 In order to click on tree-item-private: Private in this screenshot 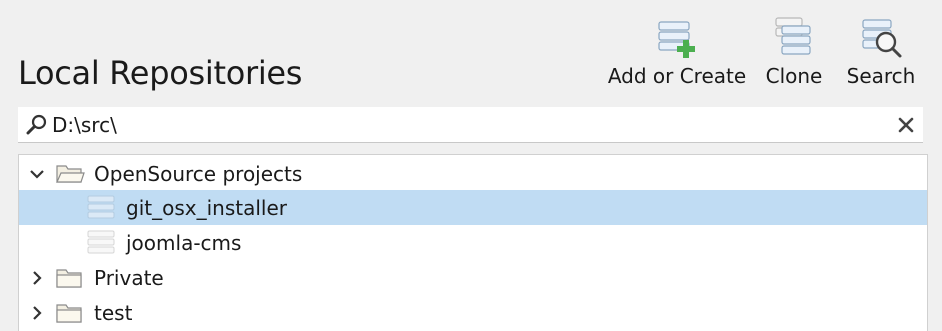, I will do `click(473, 277)`.